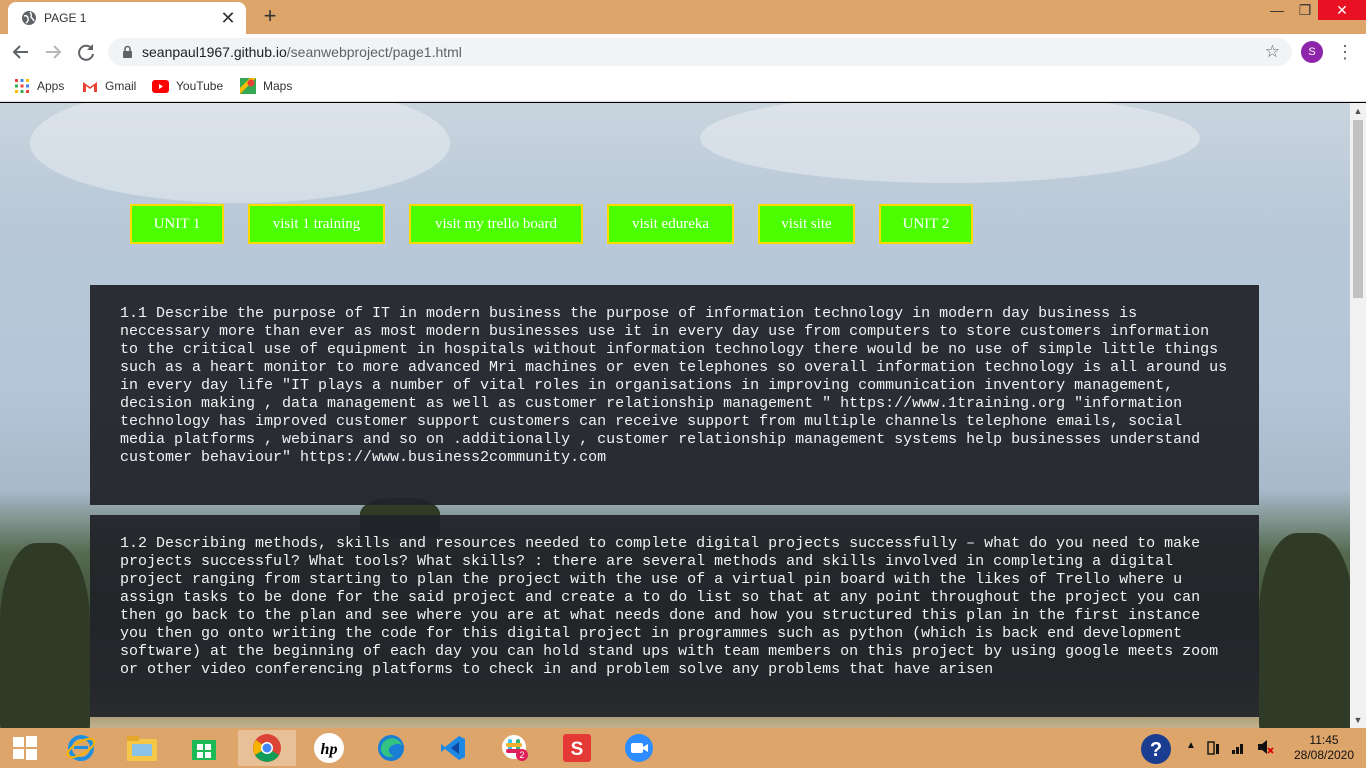 The image size is (1366, 768). Describe the element at coordinates (1230, 754) in the screenshot. I see `network-icon` at that location.